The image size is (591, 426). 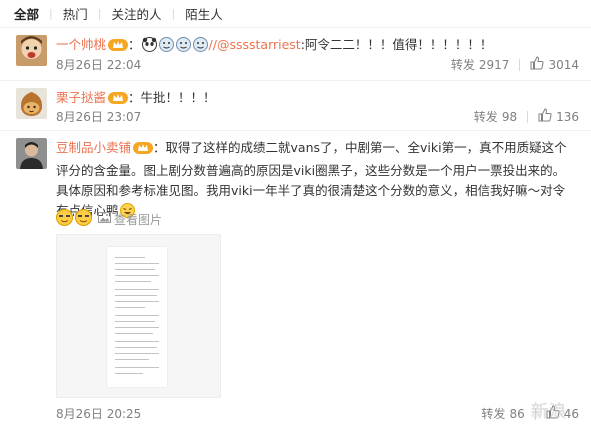 I want to click on tab-following: 关注的人, so click(x=136, y=13).